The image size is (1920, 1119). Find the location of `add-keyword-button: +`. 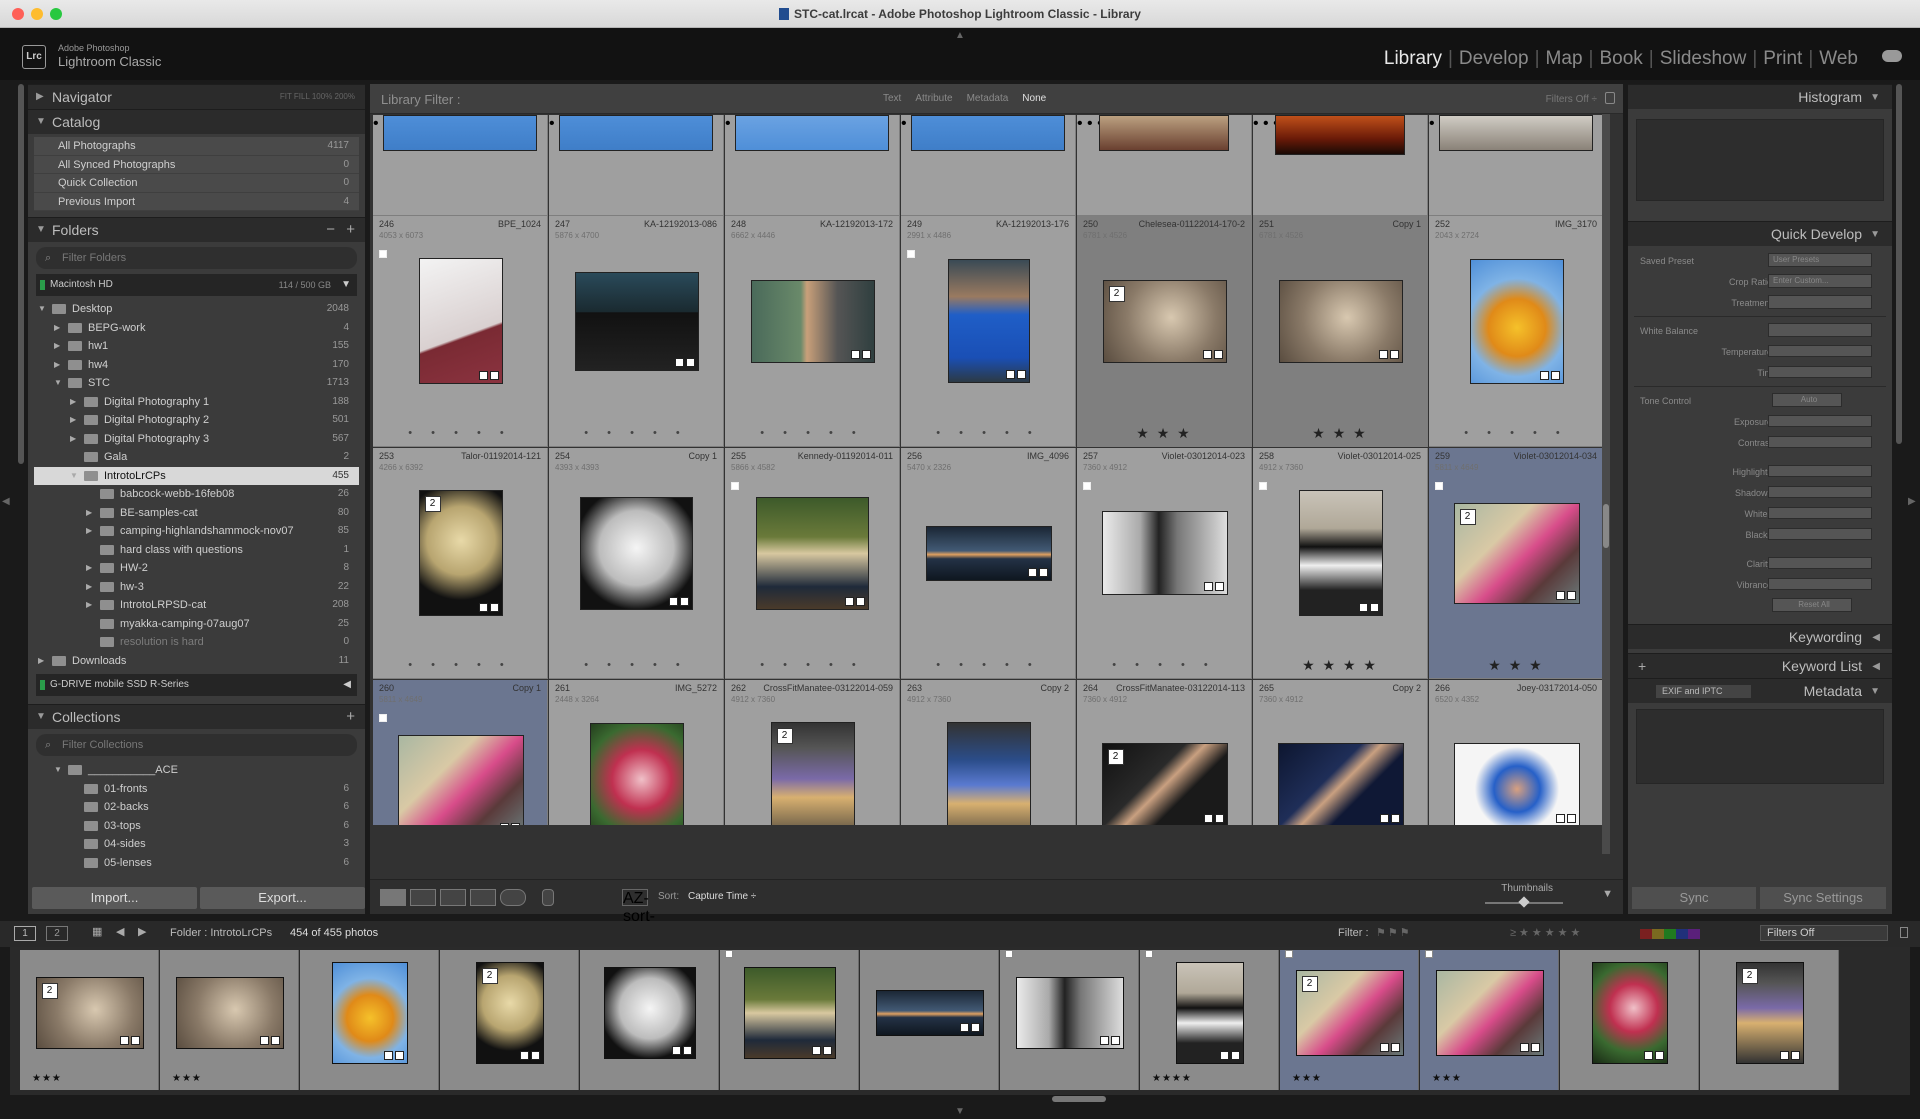

add-keyword-button: + is located at coordinates (1642, 666).